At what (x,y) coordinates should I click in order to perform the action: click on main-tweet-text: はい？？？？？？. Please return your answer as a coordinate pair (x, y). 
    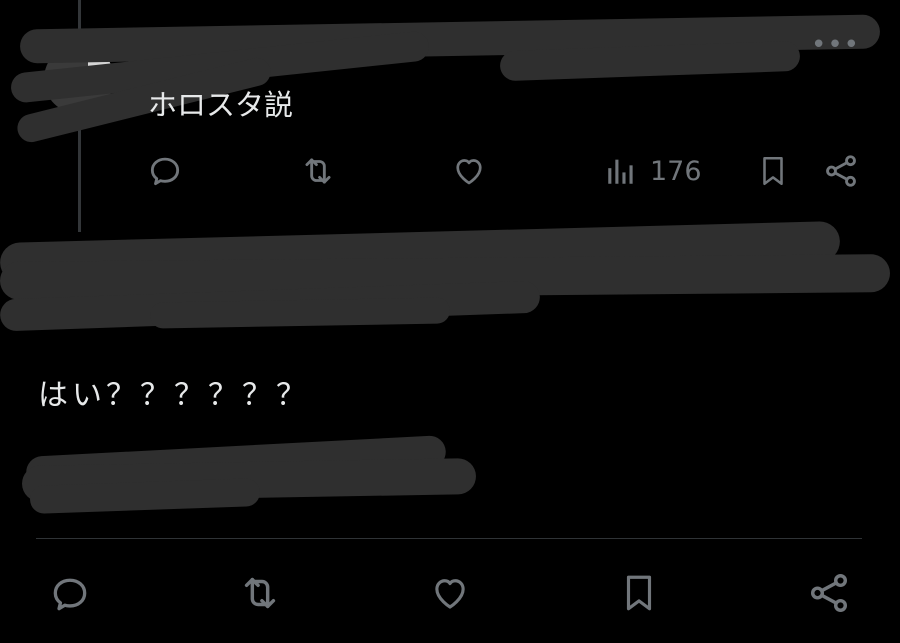
    Looking at the image, I should click on (174, 395).